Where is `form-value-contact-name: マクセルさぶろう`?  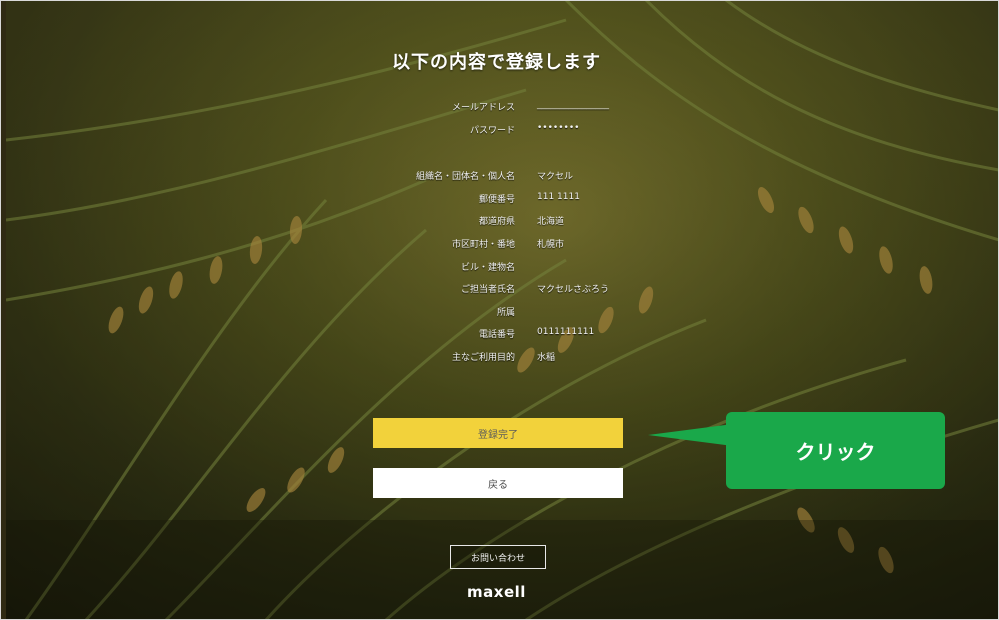 form-value-contact-name: マクセルさぶろう is located at coordinates (573, 290).